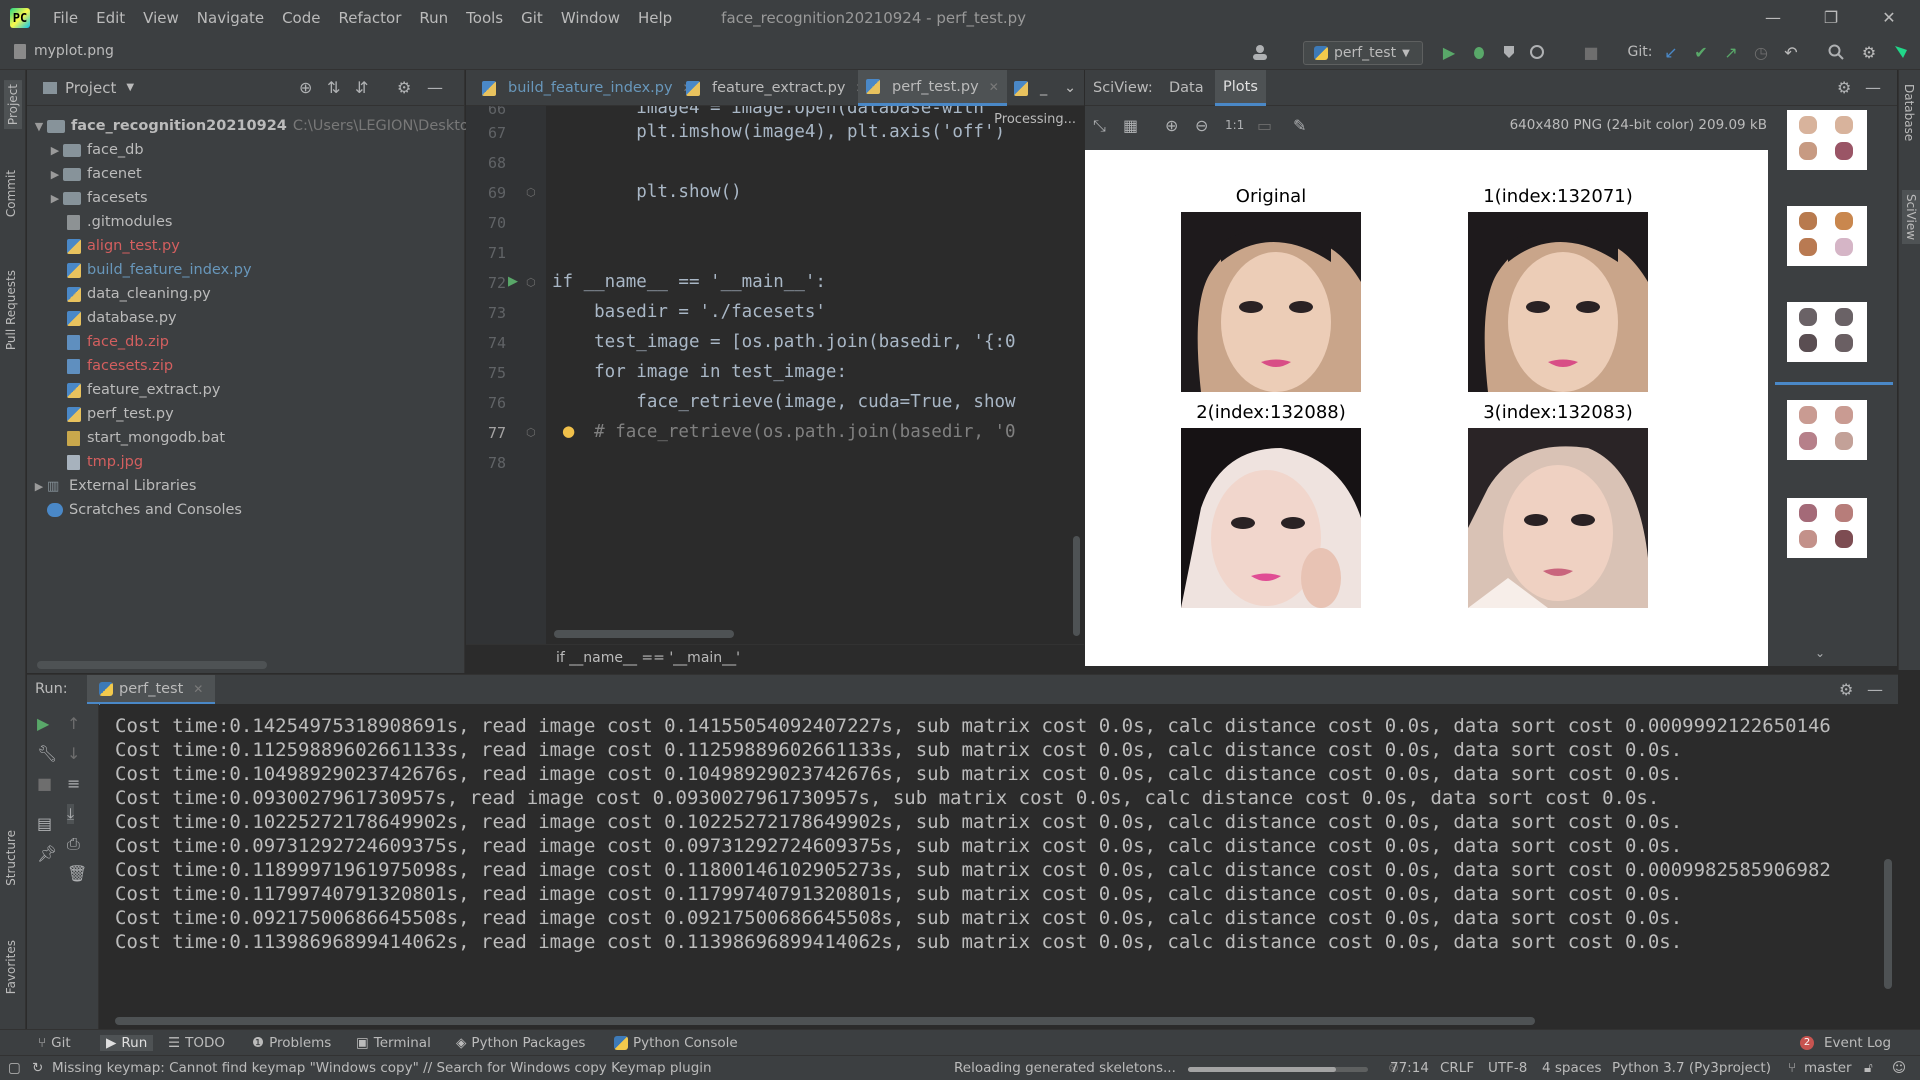  Describe the element at coordinates (433, 18) in the screenshot. I see `menu-run: Run` at that location.